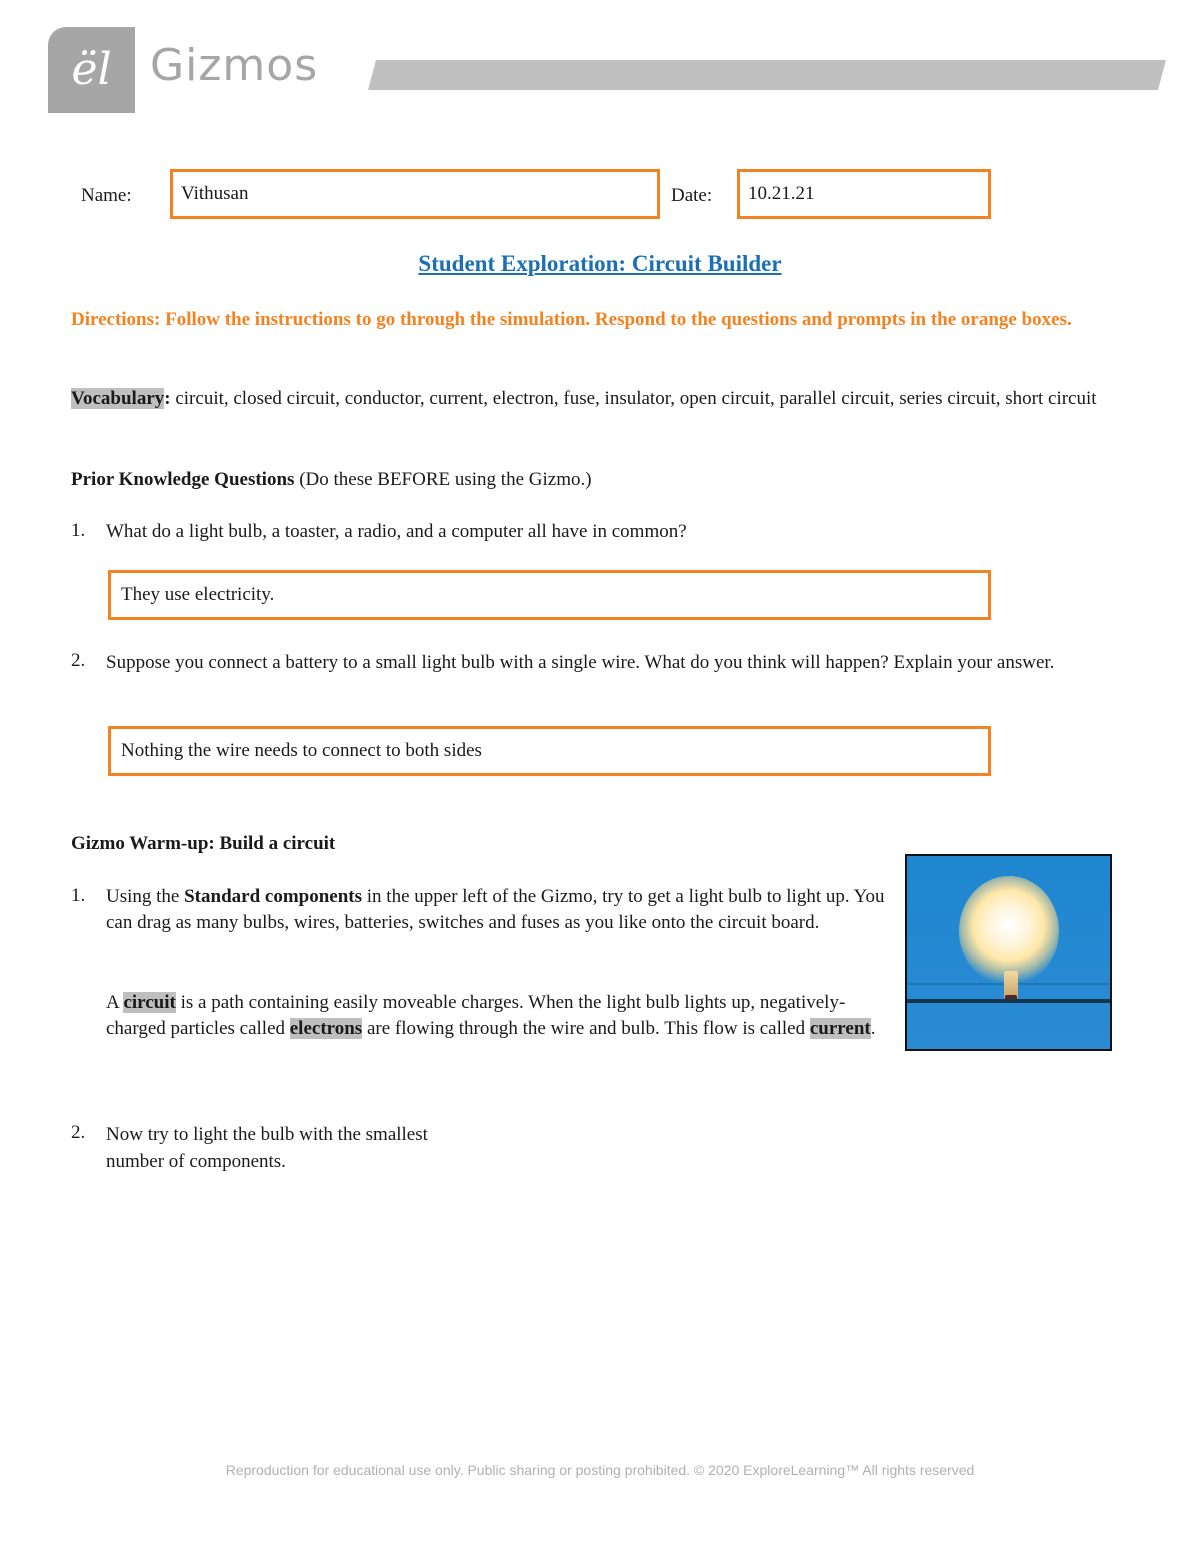  What do you see at coordinates (326, 1028) in the screenshot?
I see `term-electrons: electrons` at bounding box center [326, 1028].